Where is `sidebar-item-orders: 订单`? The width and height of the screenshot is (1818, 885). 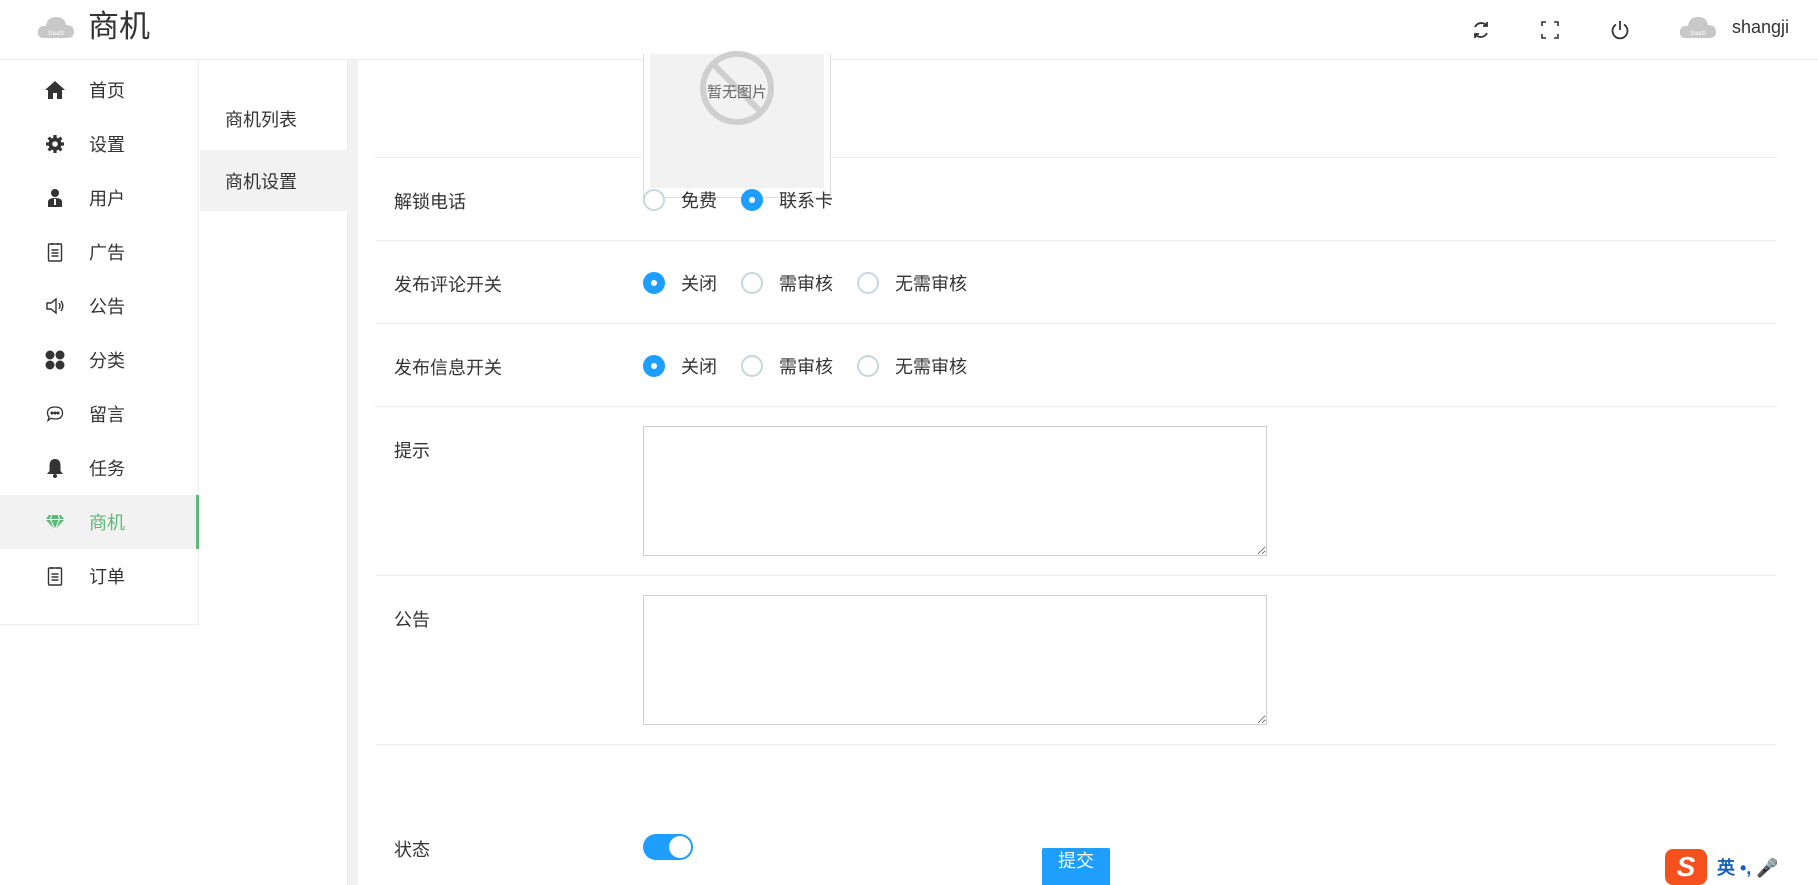 sidebar-item-orders: 订单 is located at coordinates (99, 576).